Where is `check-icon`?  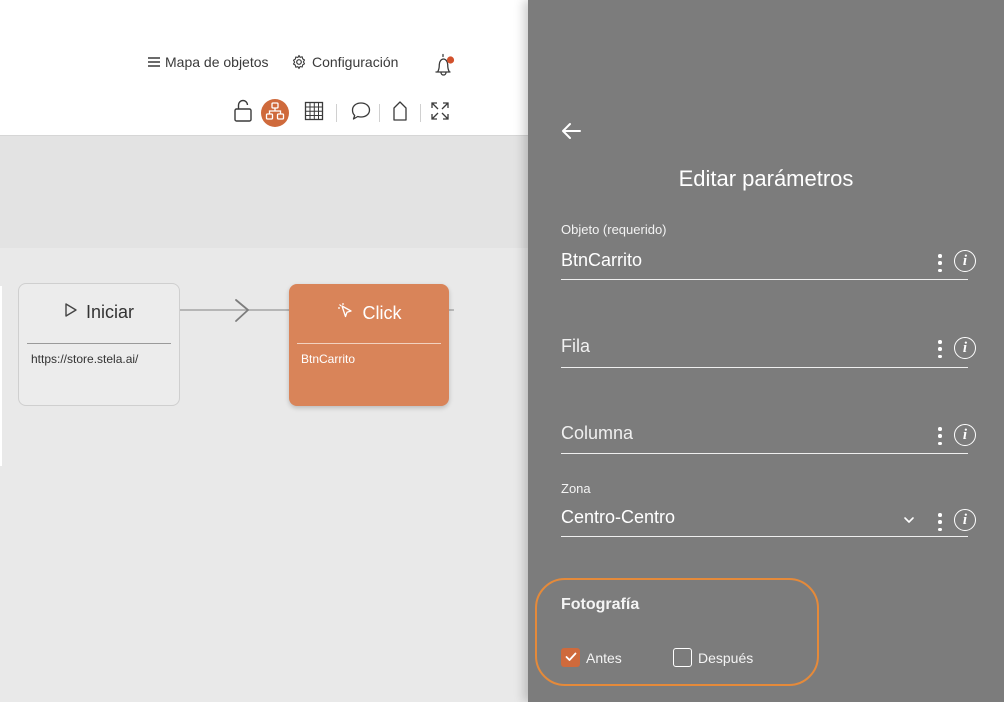 check-icon is located at coordinates (571, 658).